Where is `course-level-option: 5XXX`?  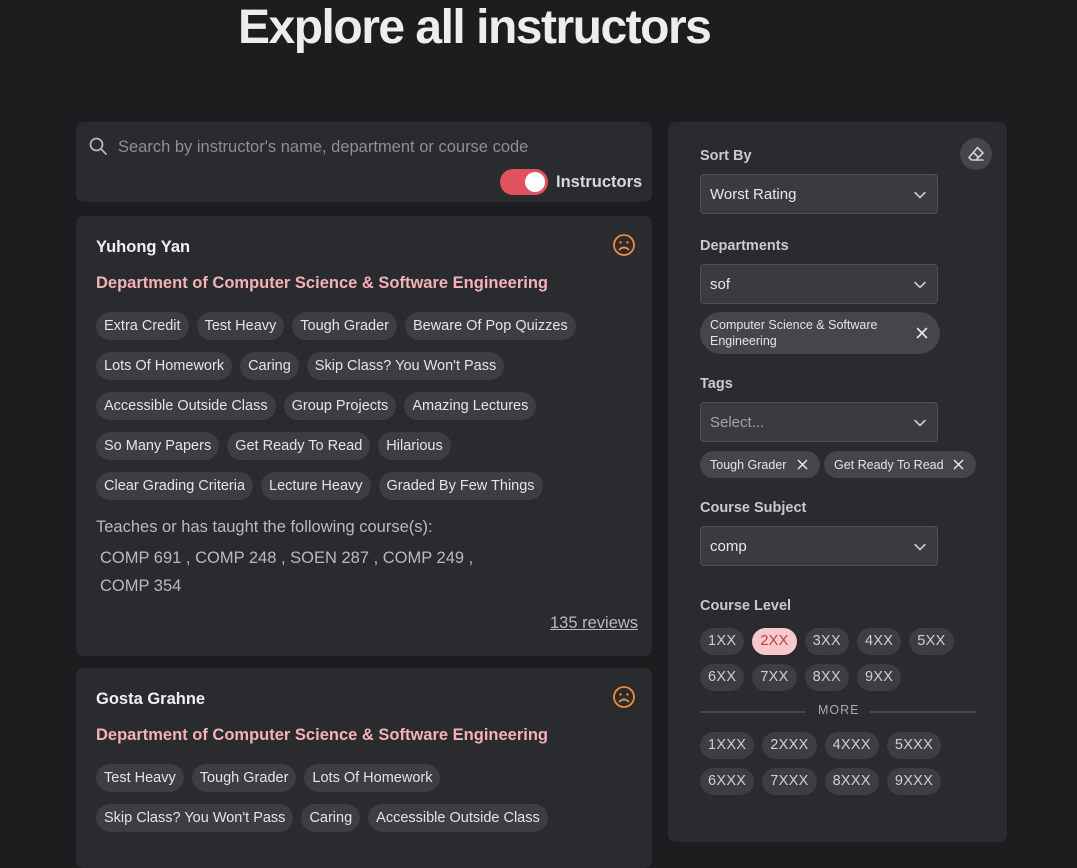
course-level-option: 5XXX is located at coordinates (914, 745).